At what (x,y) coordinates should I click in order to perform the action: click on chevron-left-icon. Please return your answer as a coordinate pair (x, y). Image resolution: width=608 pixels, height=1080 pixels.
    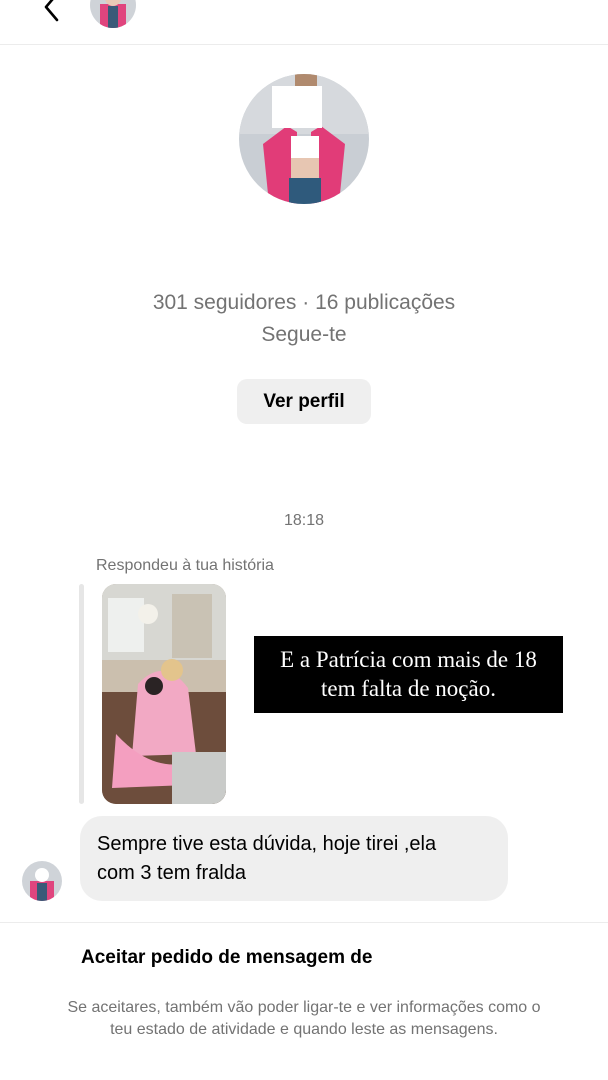
    Looking at the image, I should click on (51, 11).